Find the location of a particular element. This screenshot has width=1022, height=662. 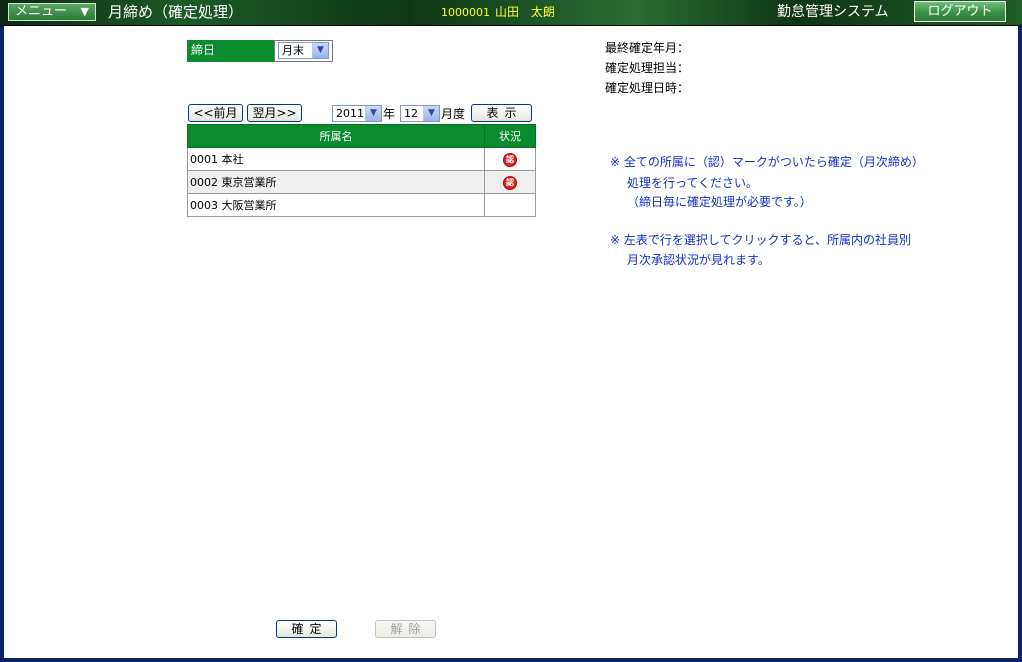

closing-day-label: 締日 is located at coordinates (230, 51).